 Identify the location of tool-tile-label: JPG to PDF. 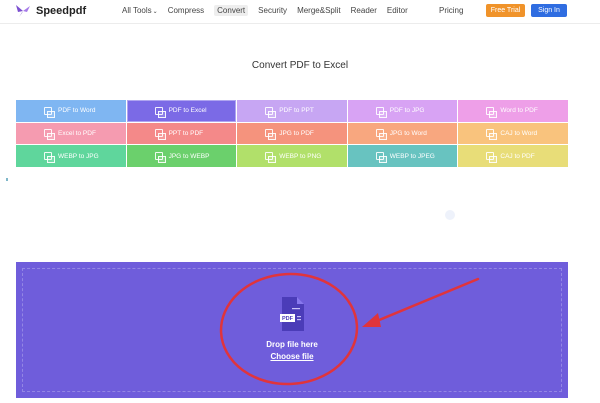
(296, 133).